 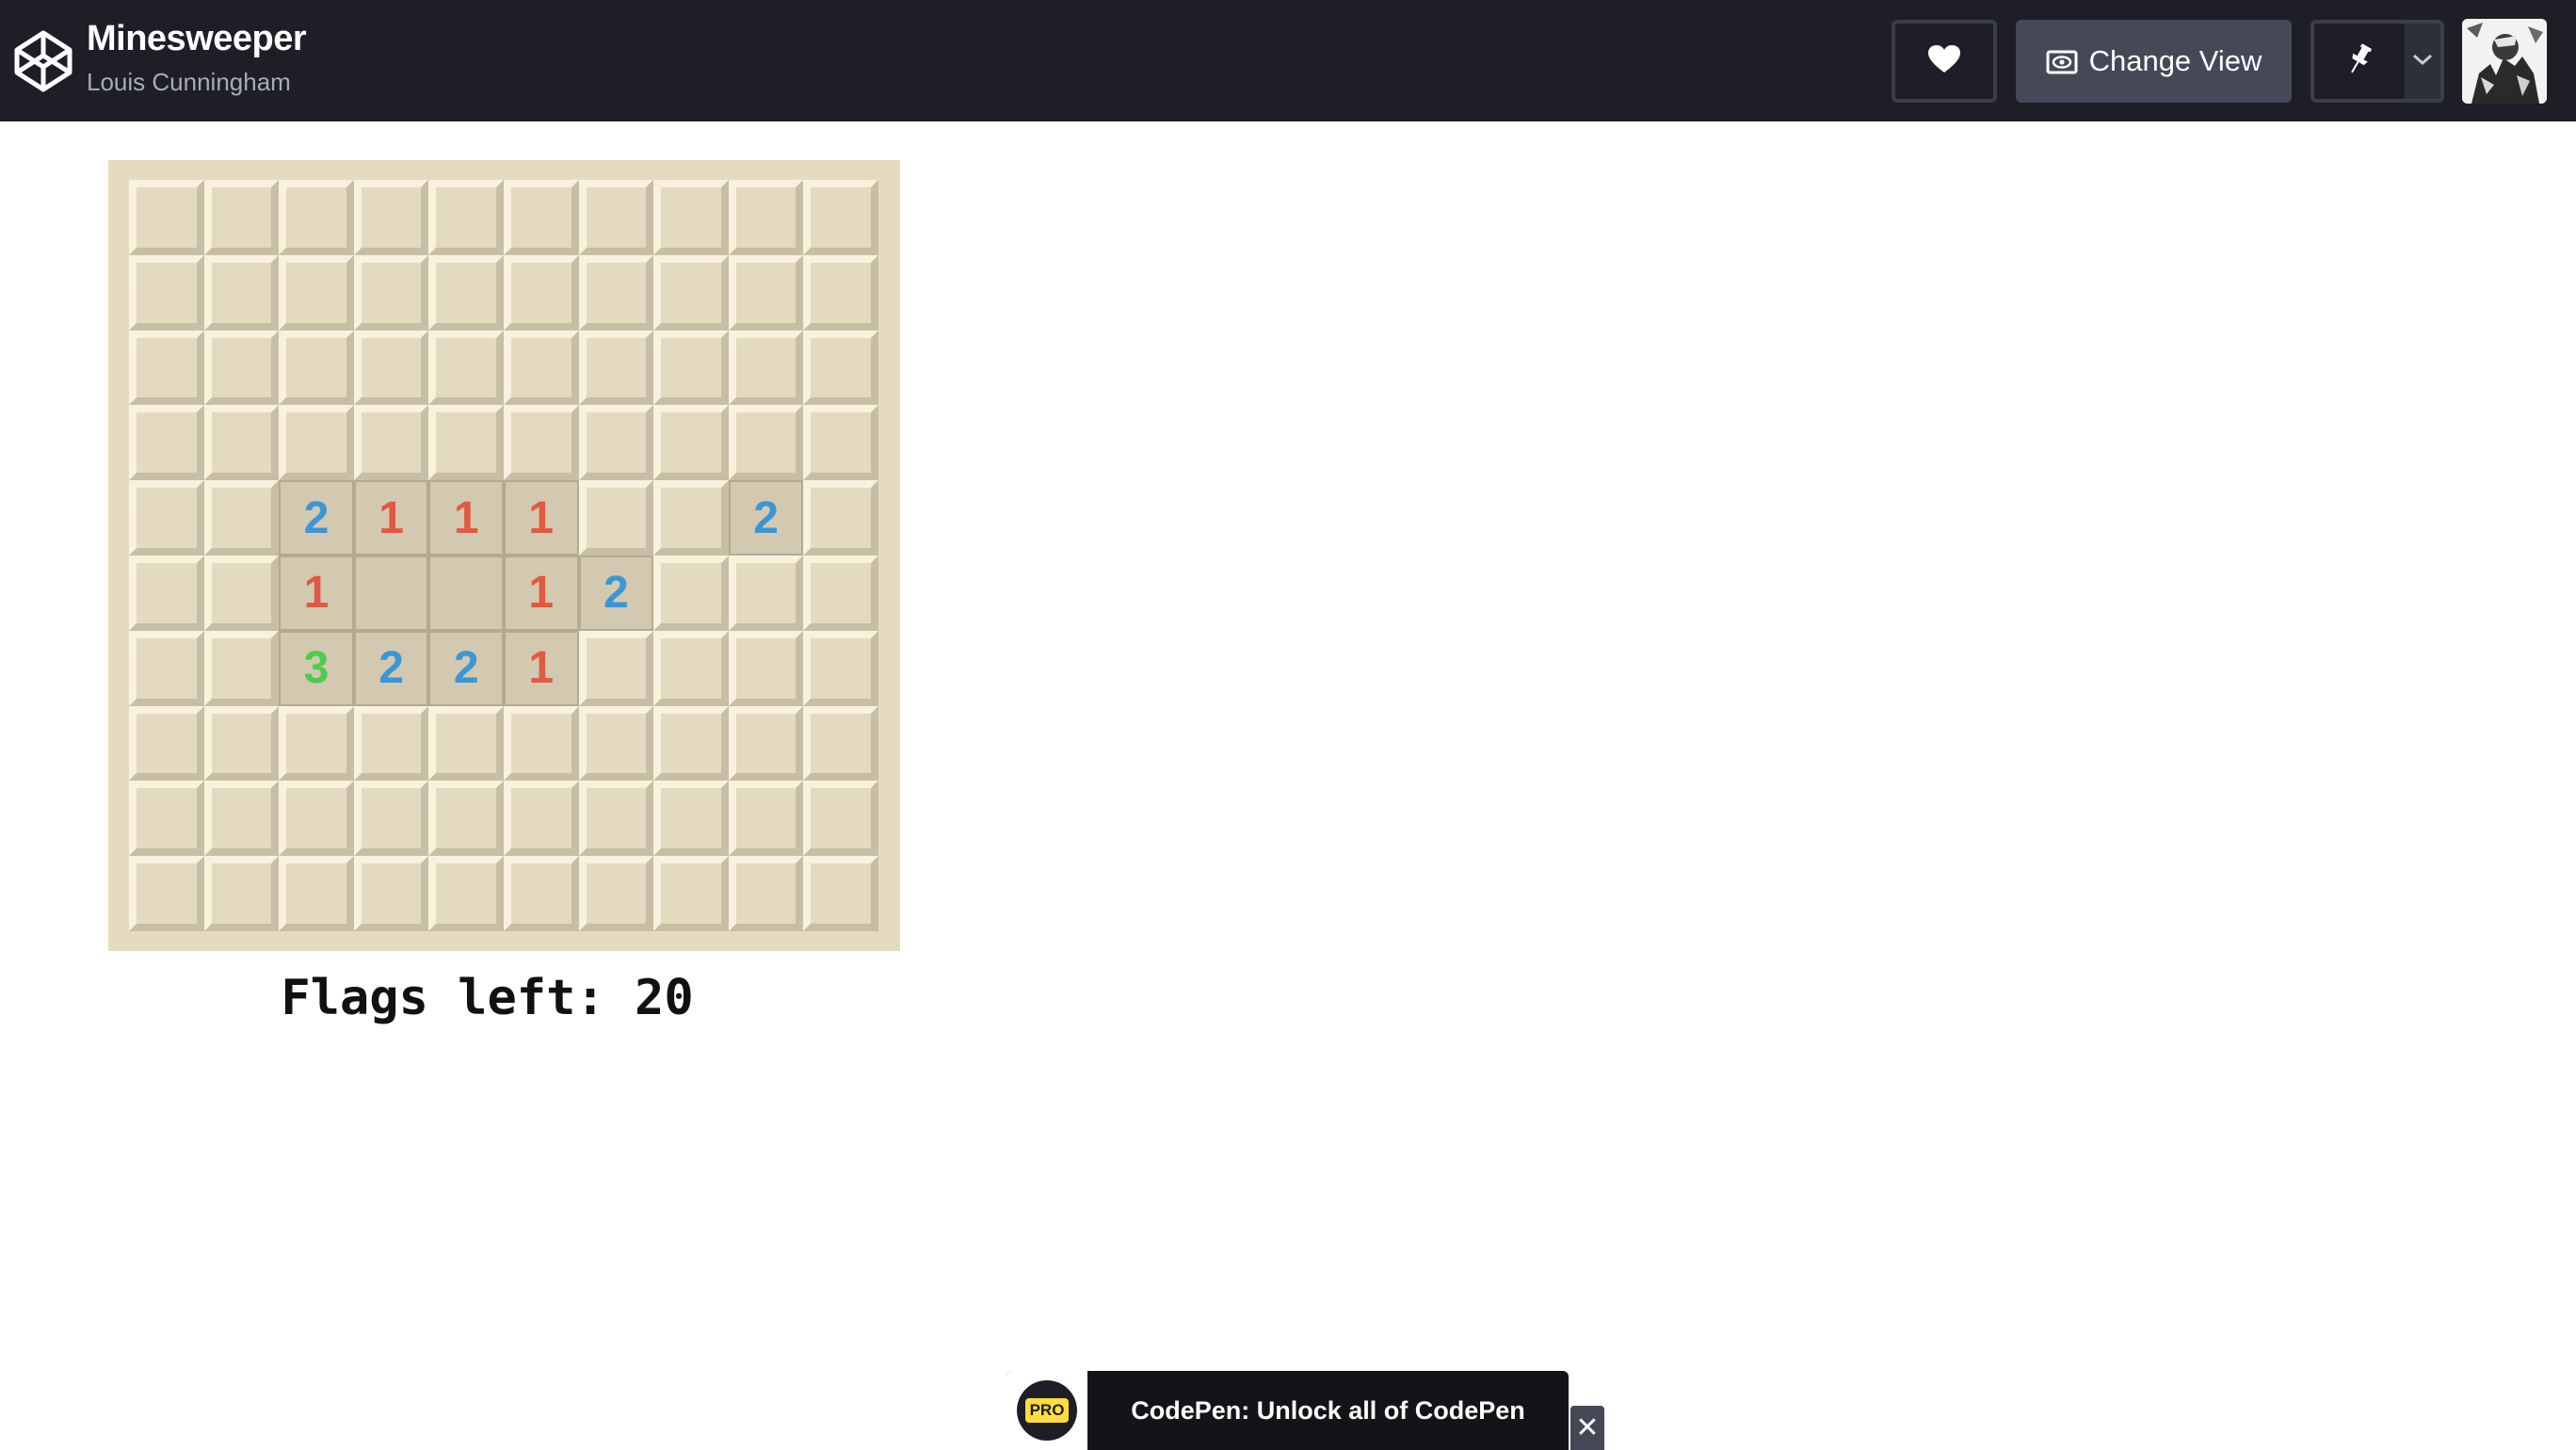 What do you see at coordinates (2504, 61) in the screenshot?
I see `user-avatar` at bounding box center [2504, 61].